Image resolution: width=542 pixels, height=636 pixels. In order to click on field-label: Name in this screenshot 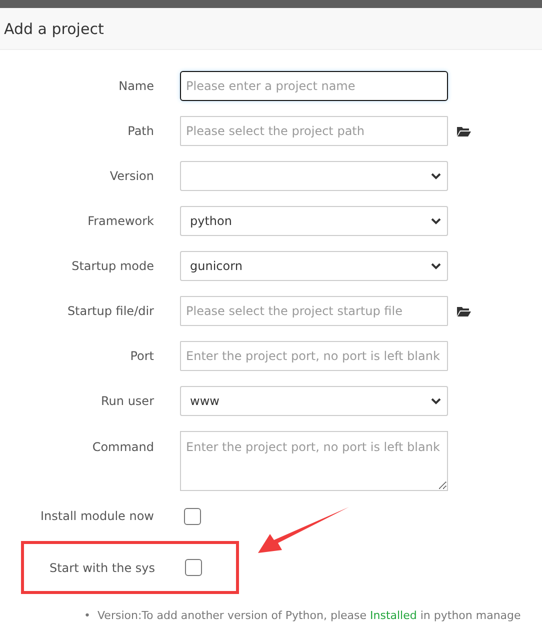, I will do `click(136, 86)`.